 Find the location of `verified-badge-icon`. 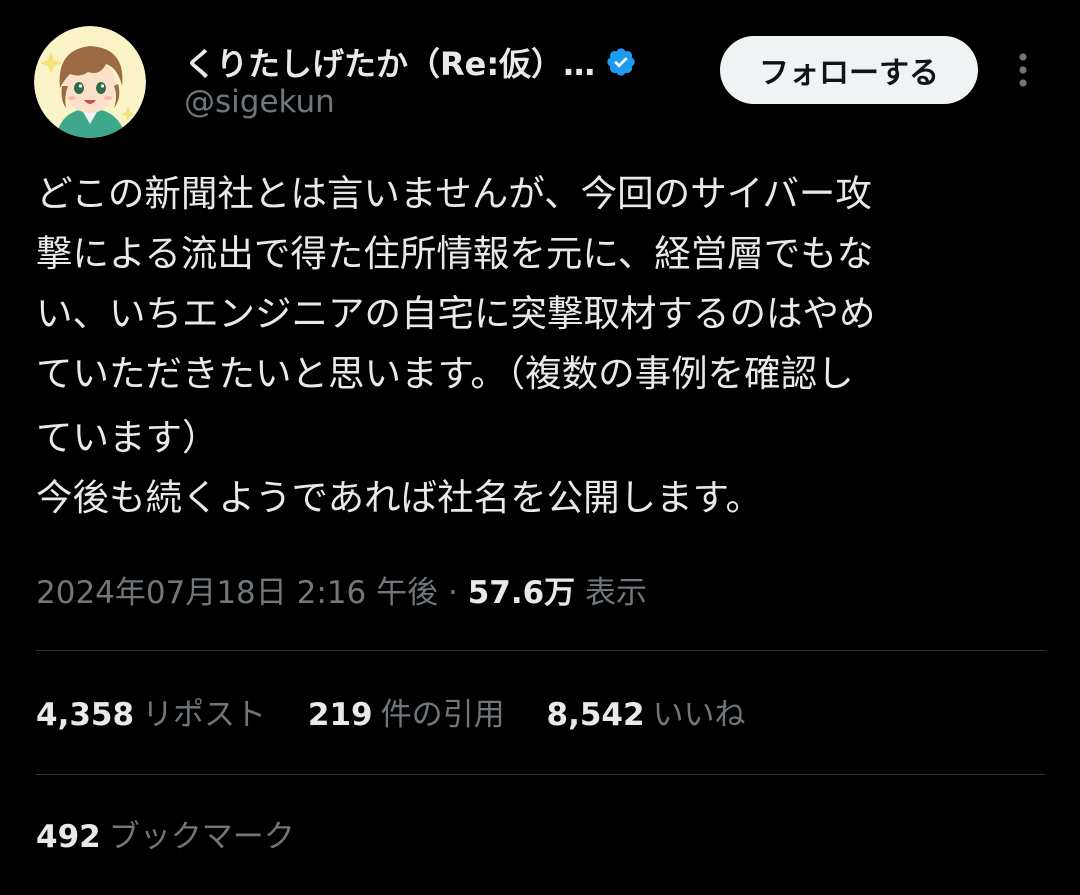

verified-badge-icon is located at coordinates (621, 62).